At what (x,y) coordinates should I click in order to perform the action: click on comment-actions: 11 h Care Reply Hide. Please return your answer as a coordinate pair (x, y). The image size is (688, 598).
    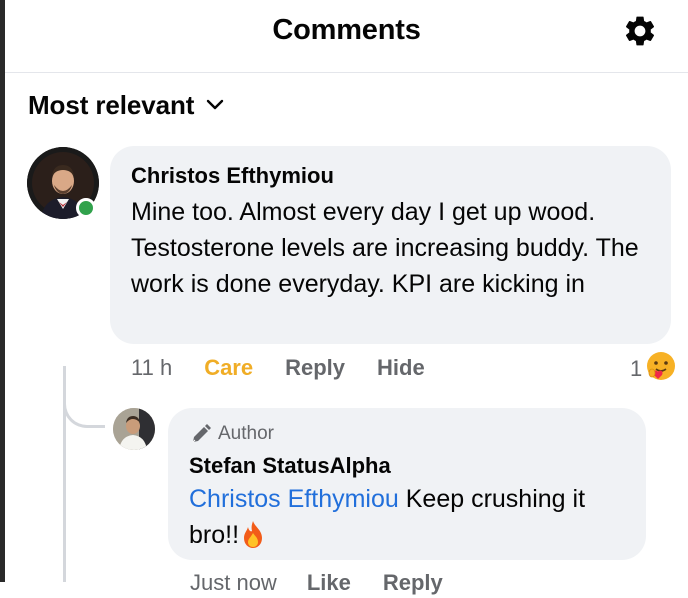
    Looking at the image, I should click on (294, 368).